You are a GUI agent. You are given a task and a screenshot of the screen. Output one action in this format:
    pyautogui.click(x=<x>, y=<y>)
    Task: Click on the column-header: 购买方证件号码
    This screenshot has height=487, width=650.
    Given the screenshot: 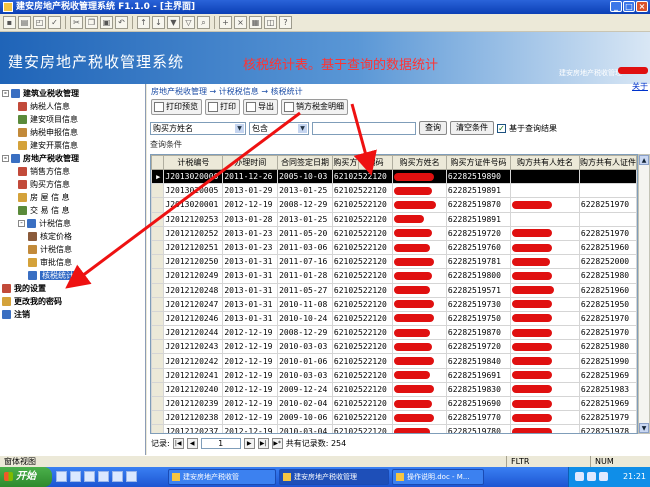 What is the action you would take?
    pyautogui.click(x=478, y=162)
    